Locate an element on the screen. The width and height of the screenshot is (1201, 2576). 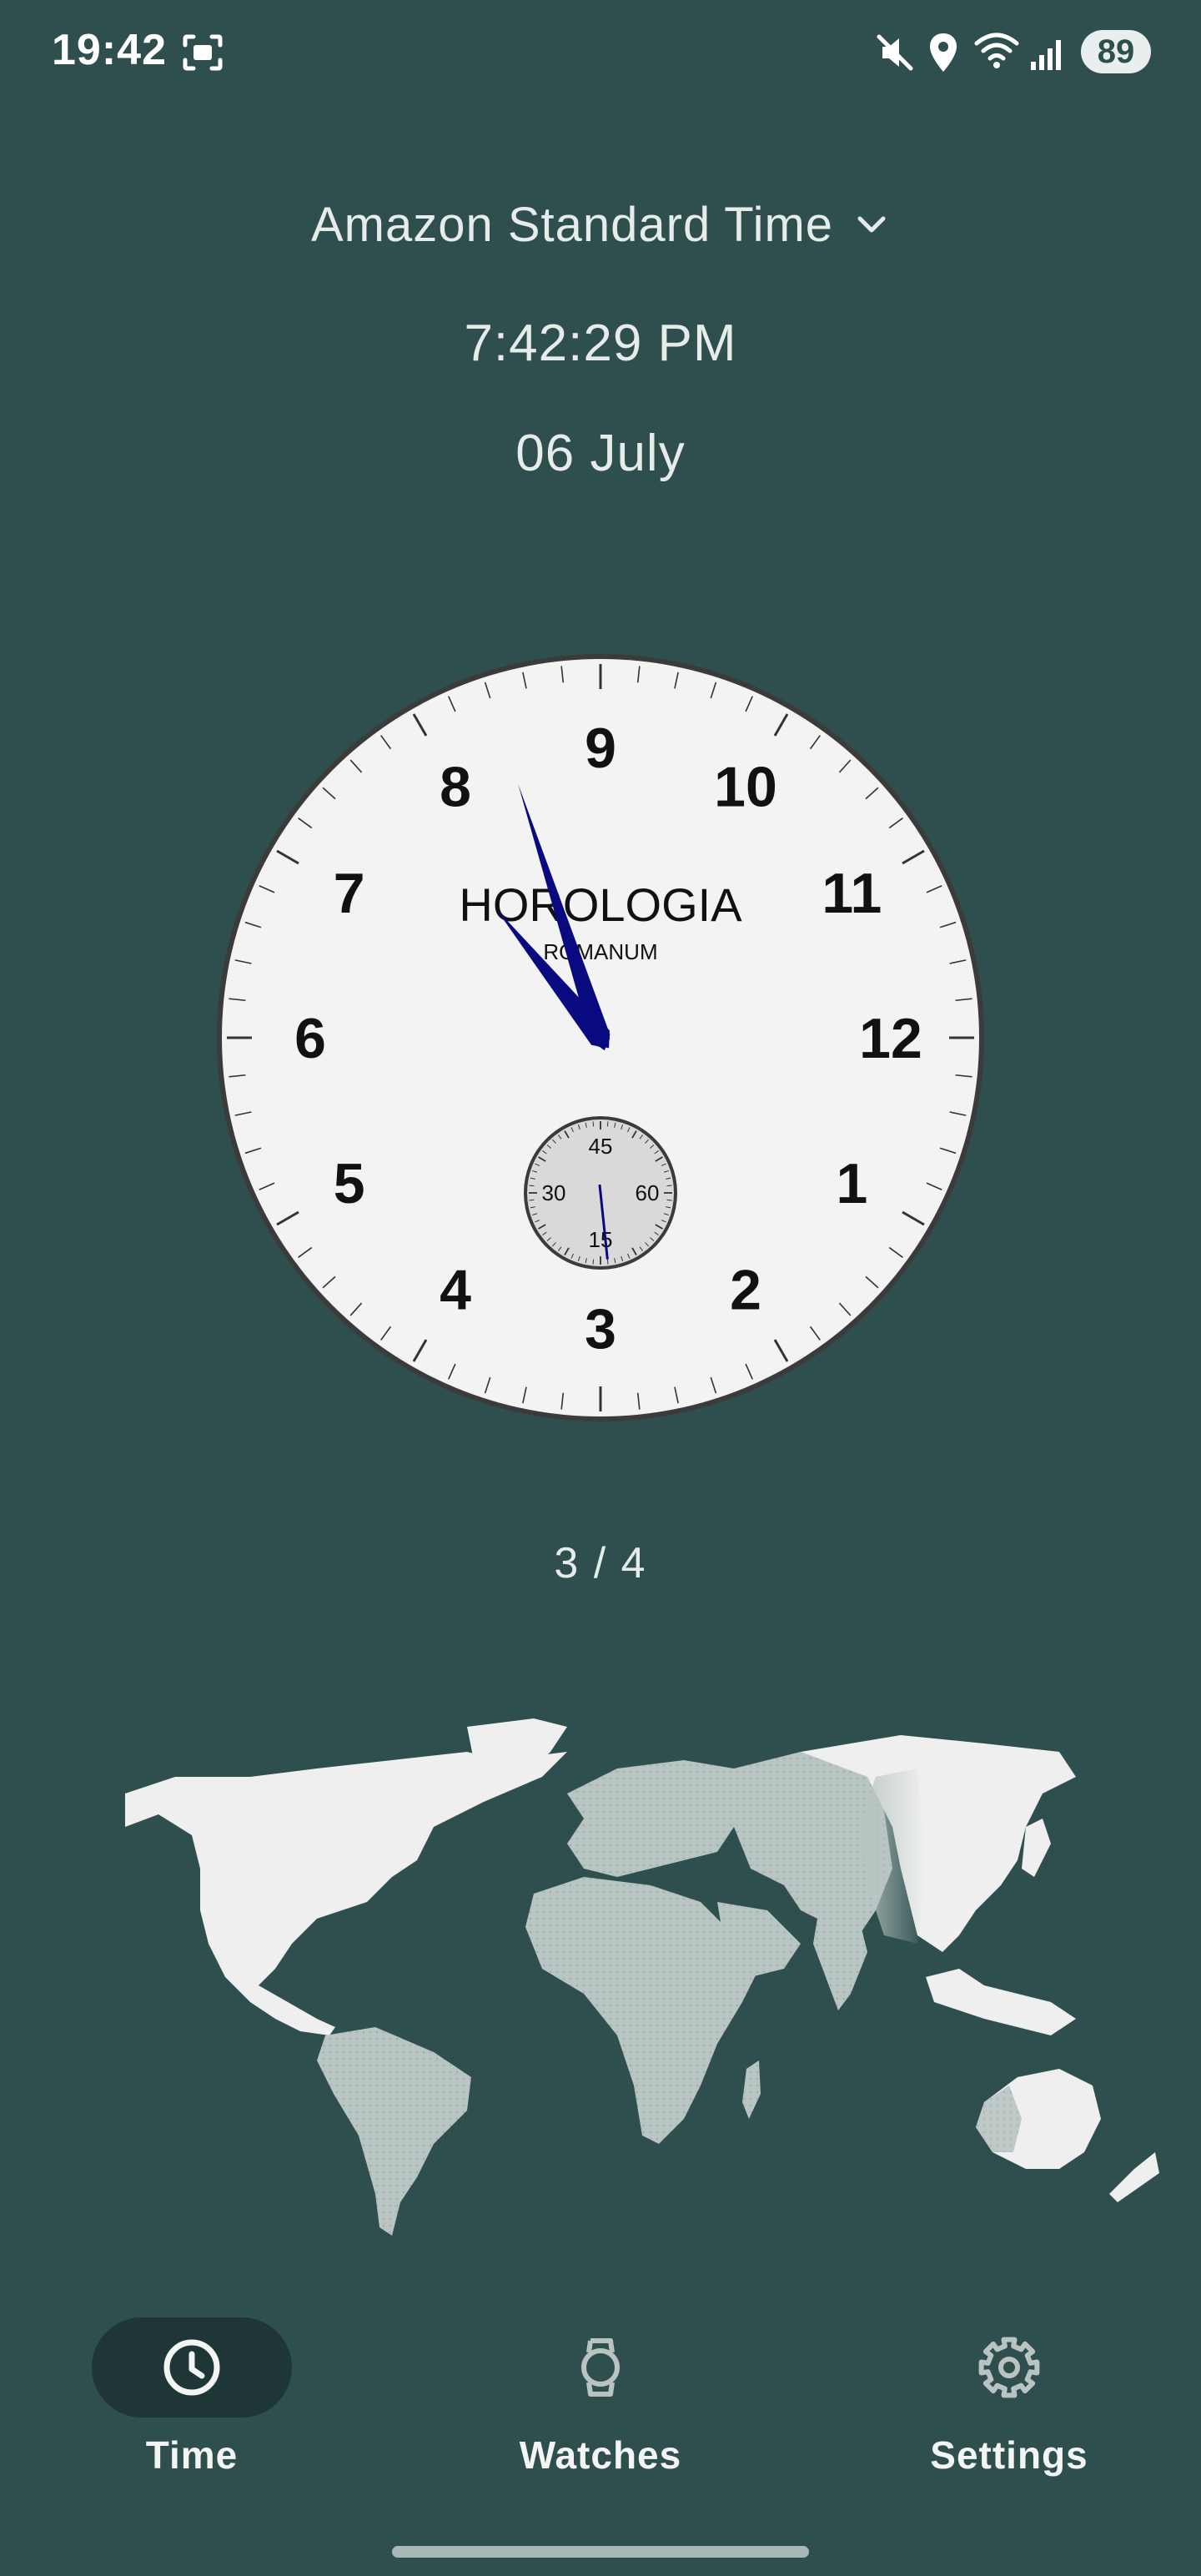
watch-brand: HOROLOGIA is located at coordinates (601, 904).